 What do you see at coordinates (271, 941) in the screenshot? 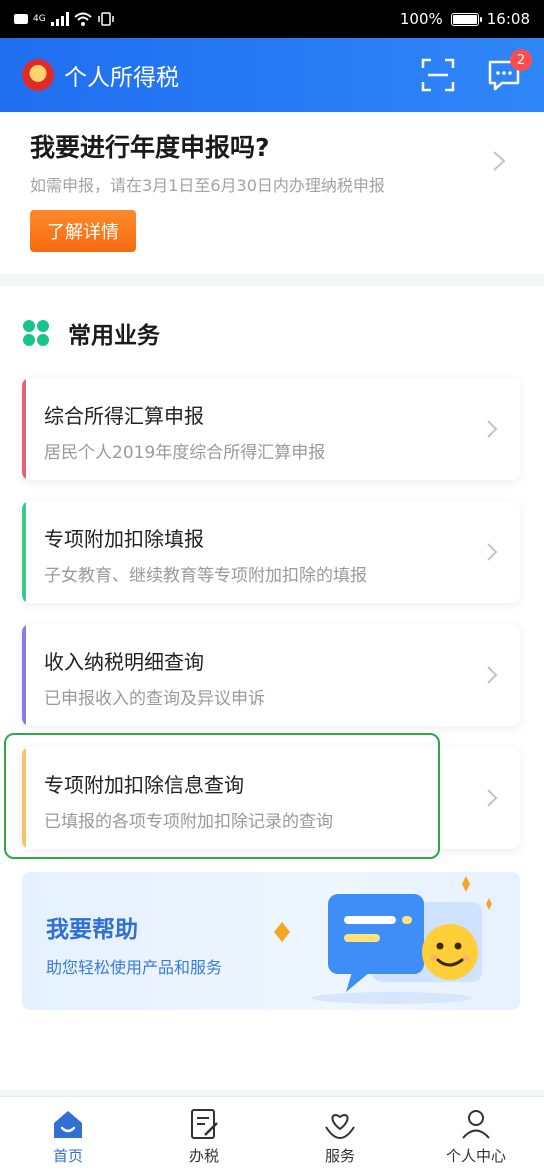
I see `help-banner: 我要帮助 助您轻松使用产品和服务` at bounding box center [271, 941].